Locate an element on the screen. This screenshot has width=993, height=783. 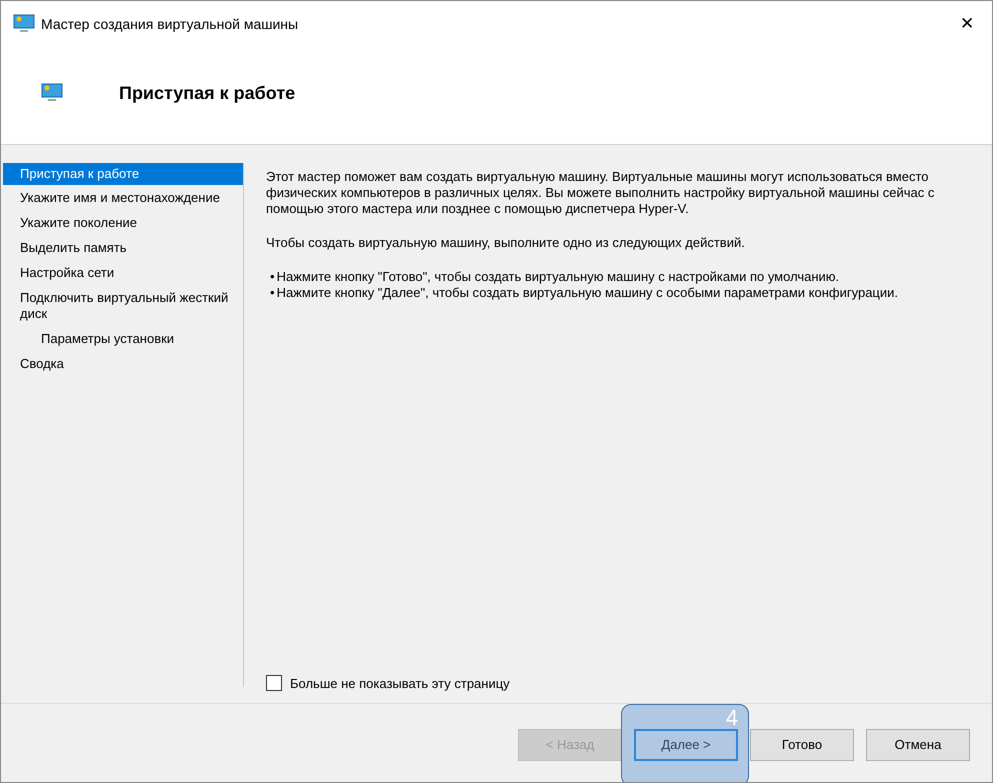
checkbox-label: Больше не показывать эту страницу is located at coordinates (400, 683).